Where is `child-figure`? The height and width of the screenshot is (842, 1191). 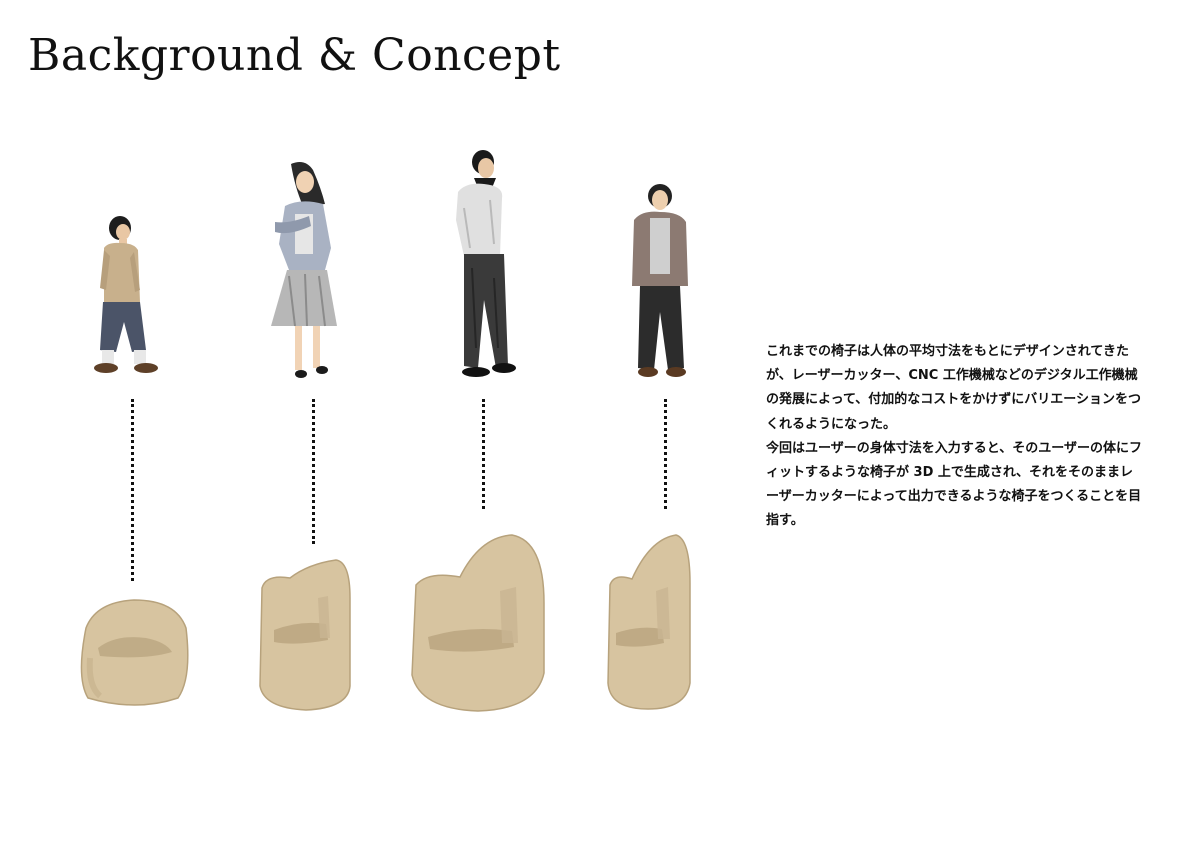 child-figure is located at coordinates (126, 294).